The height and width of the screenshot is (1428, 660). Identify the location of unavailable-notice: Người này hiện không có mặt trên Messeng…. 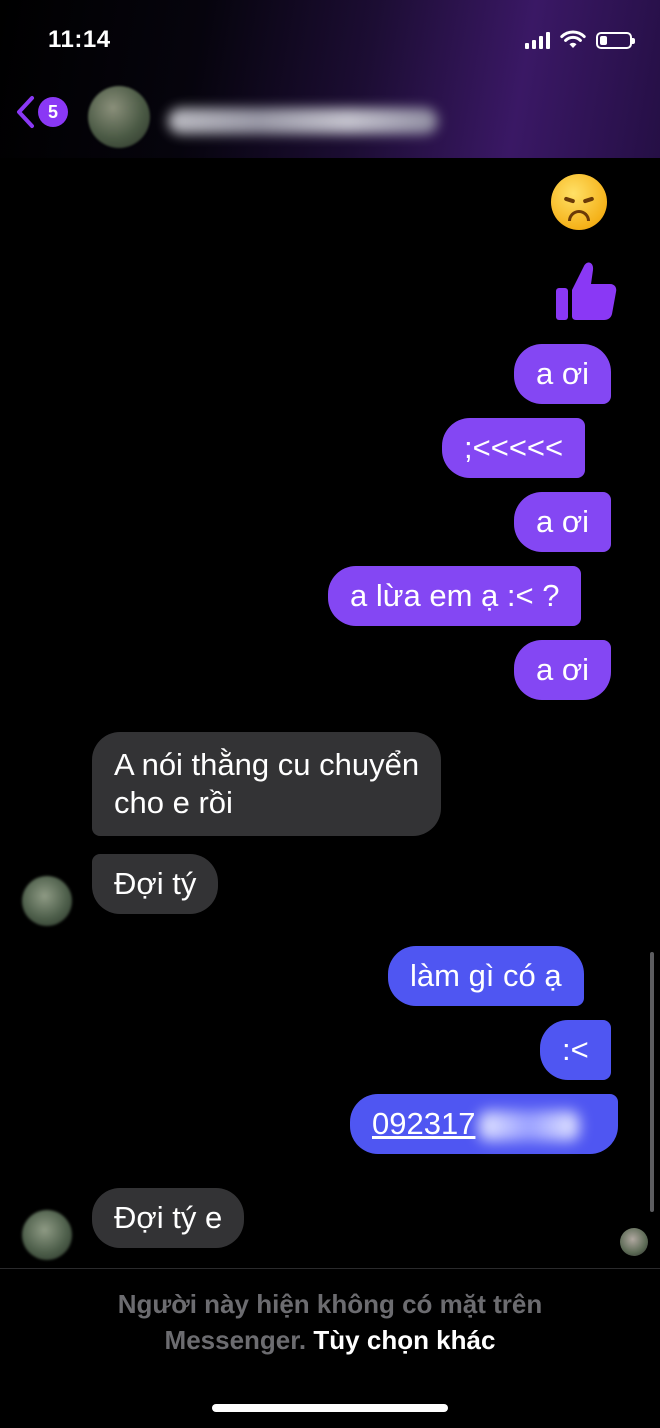
(330, 1322).